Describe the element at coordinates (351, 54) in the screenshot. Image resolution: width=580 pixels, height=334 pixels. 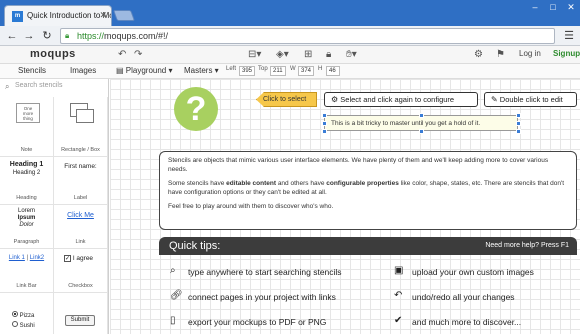
I see `hand-icon: ✋︎▾` at that location.